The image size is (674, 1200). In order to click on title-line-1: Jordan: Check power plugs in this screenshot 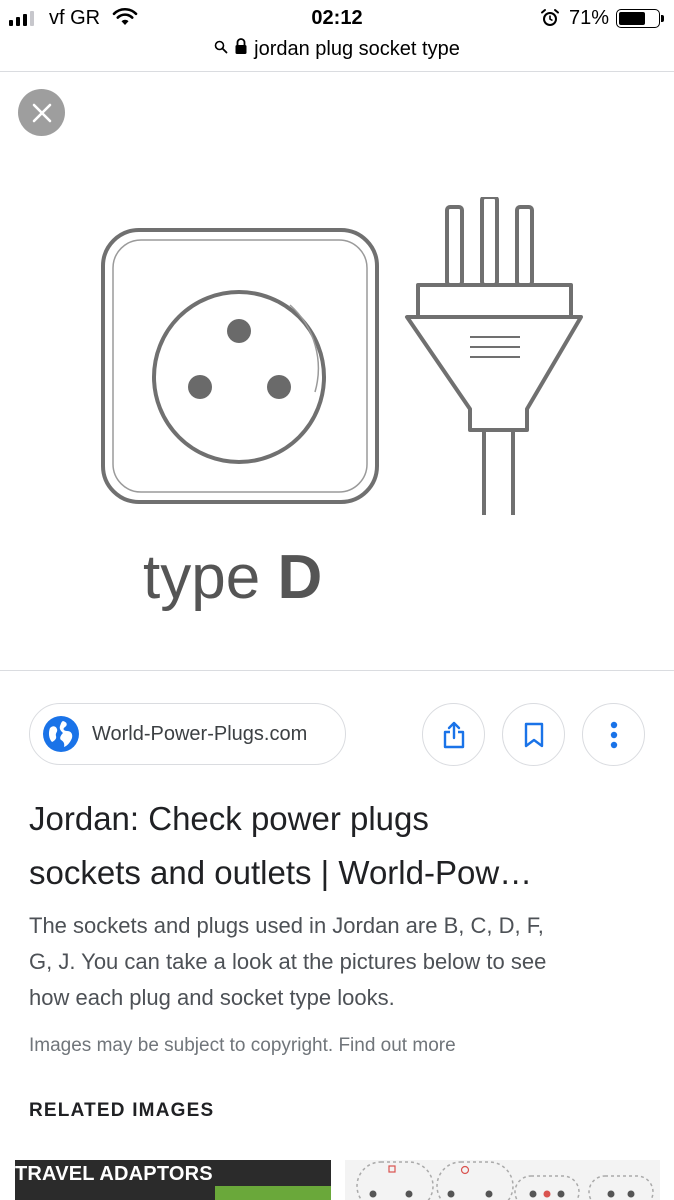, I will do `click(229, 818)`.